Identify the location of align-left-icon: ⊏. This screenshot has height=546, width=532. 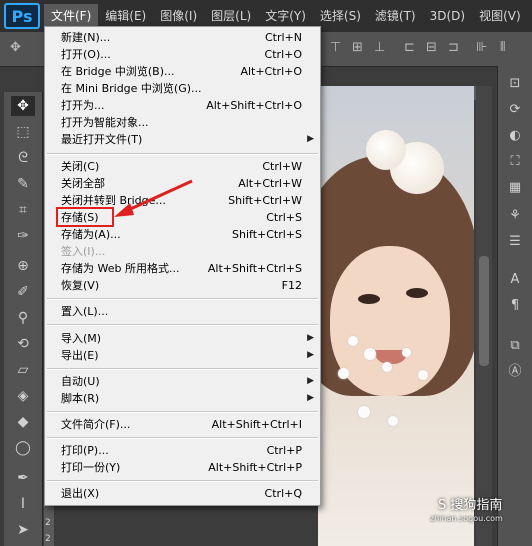
(409, 47).